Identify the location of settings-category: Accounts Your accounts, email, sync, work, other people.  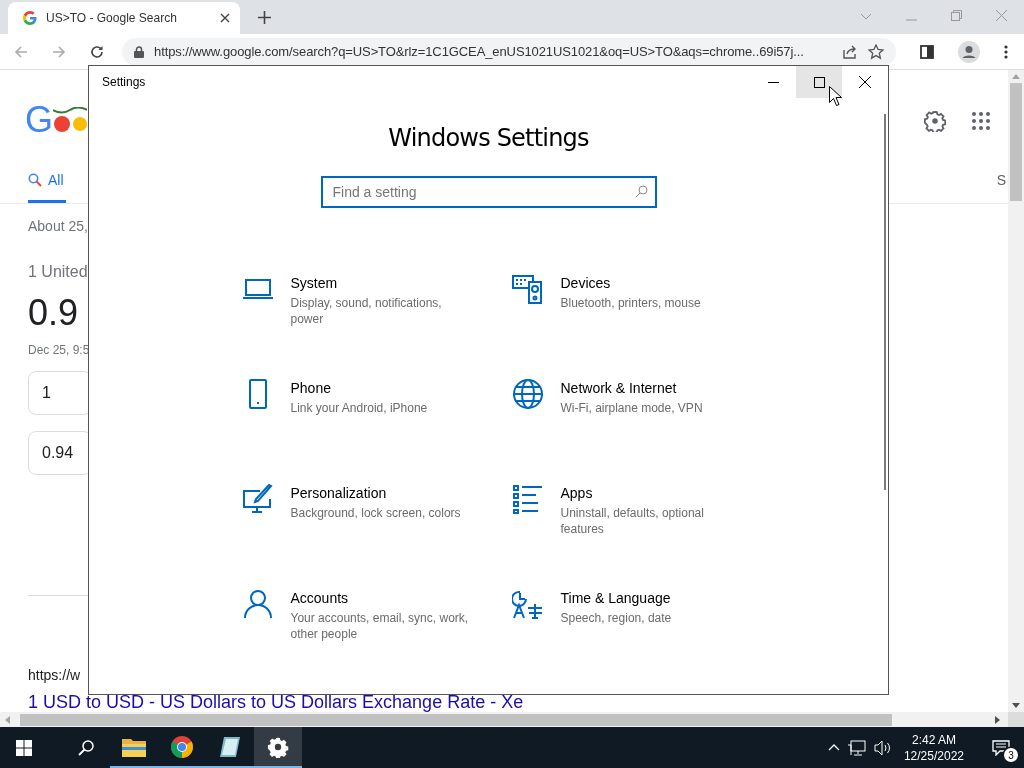
(376, 641).